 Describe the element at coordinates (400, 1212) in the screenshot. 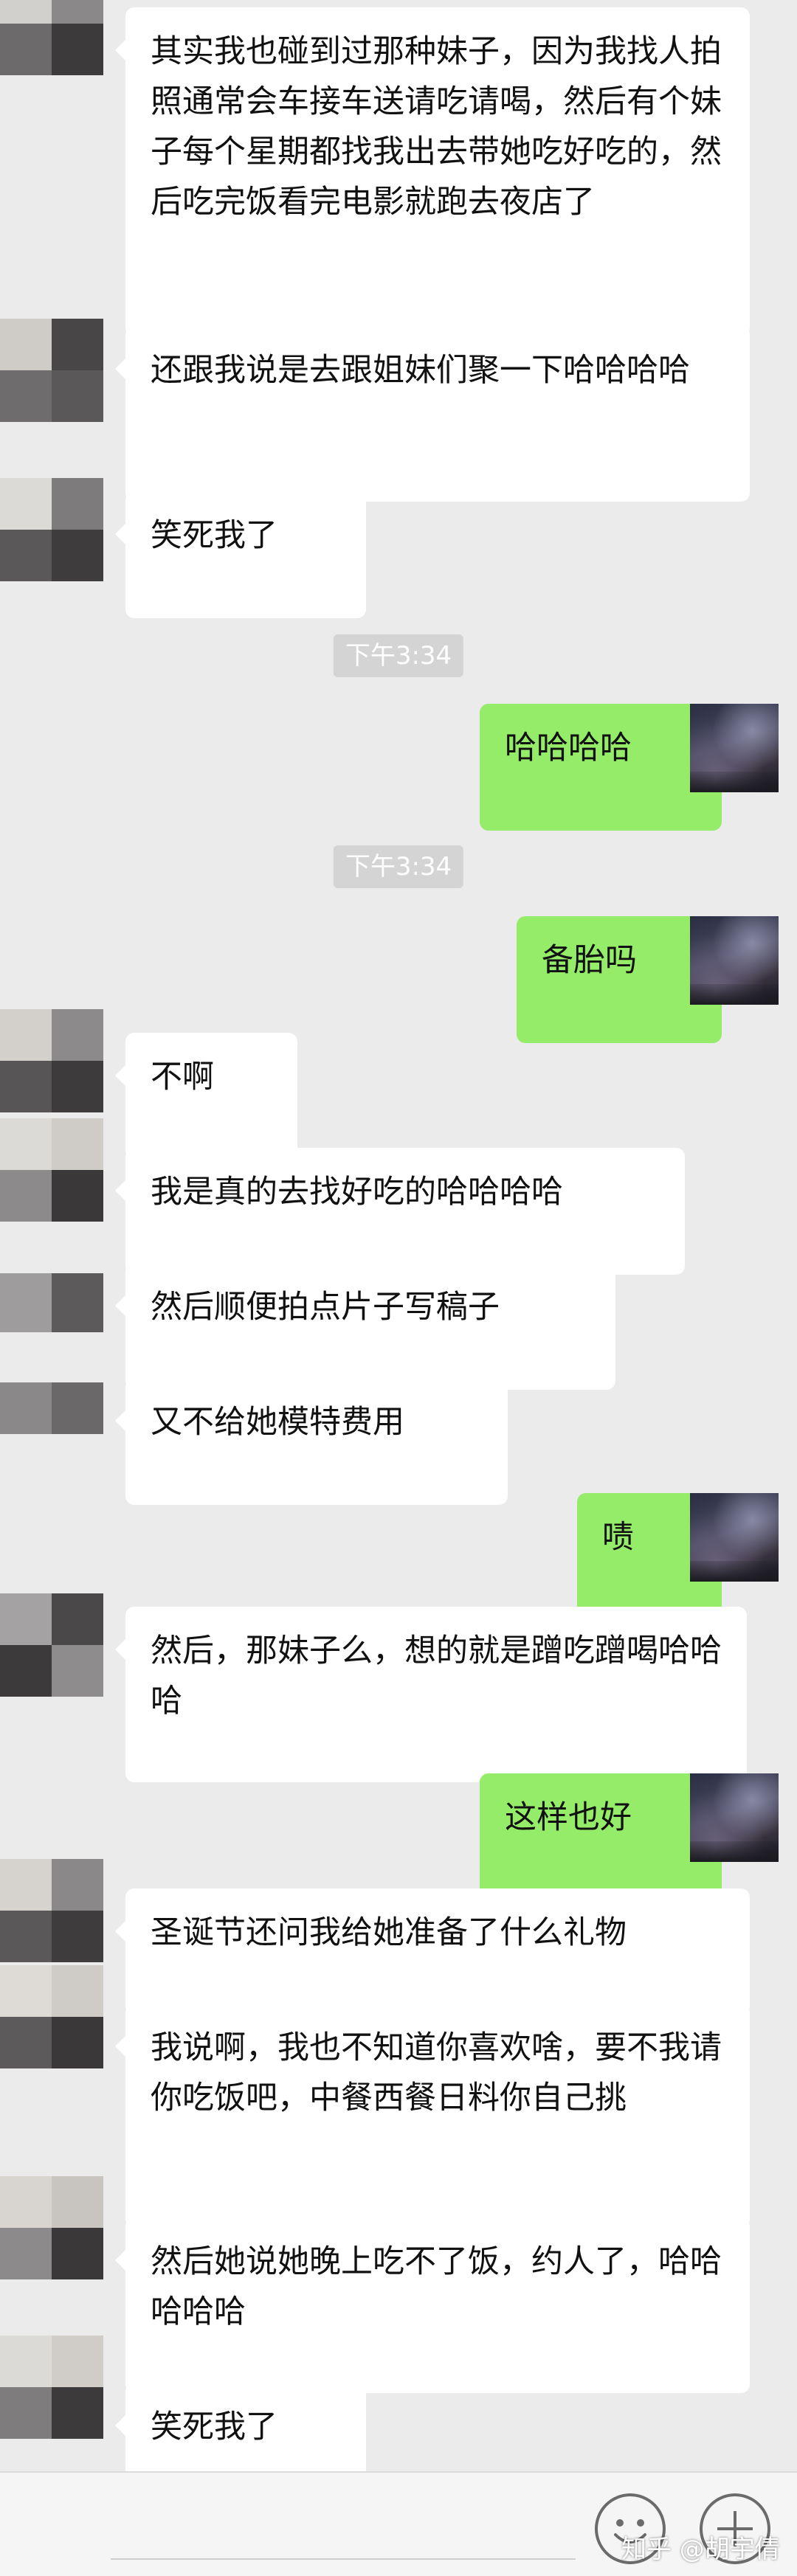

I see `message-bubble: 我是真的去找好吃的哈哈哈哈` at that location.